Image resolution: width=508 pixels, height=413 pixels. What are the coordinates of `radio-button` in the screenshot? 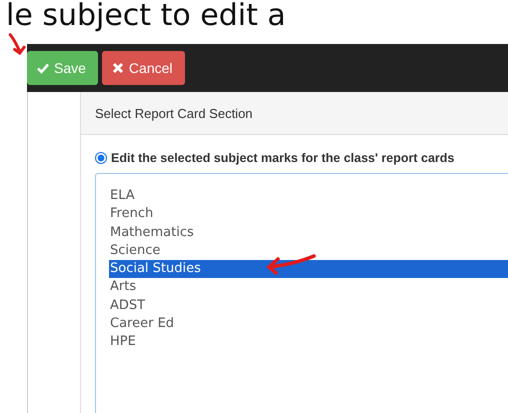 It's located at (101, 158).